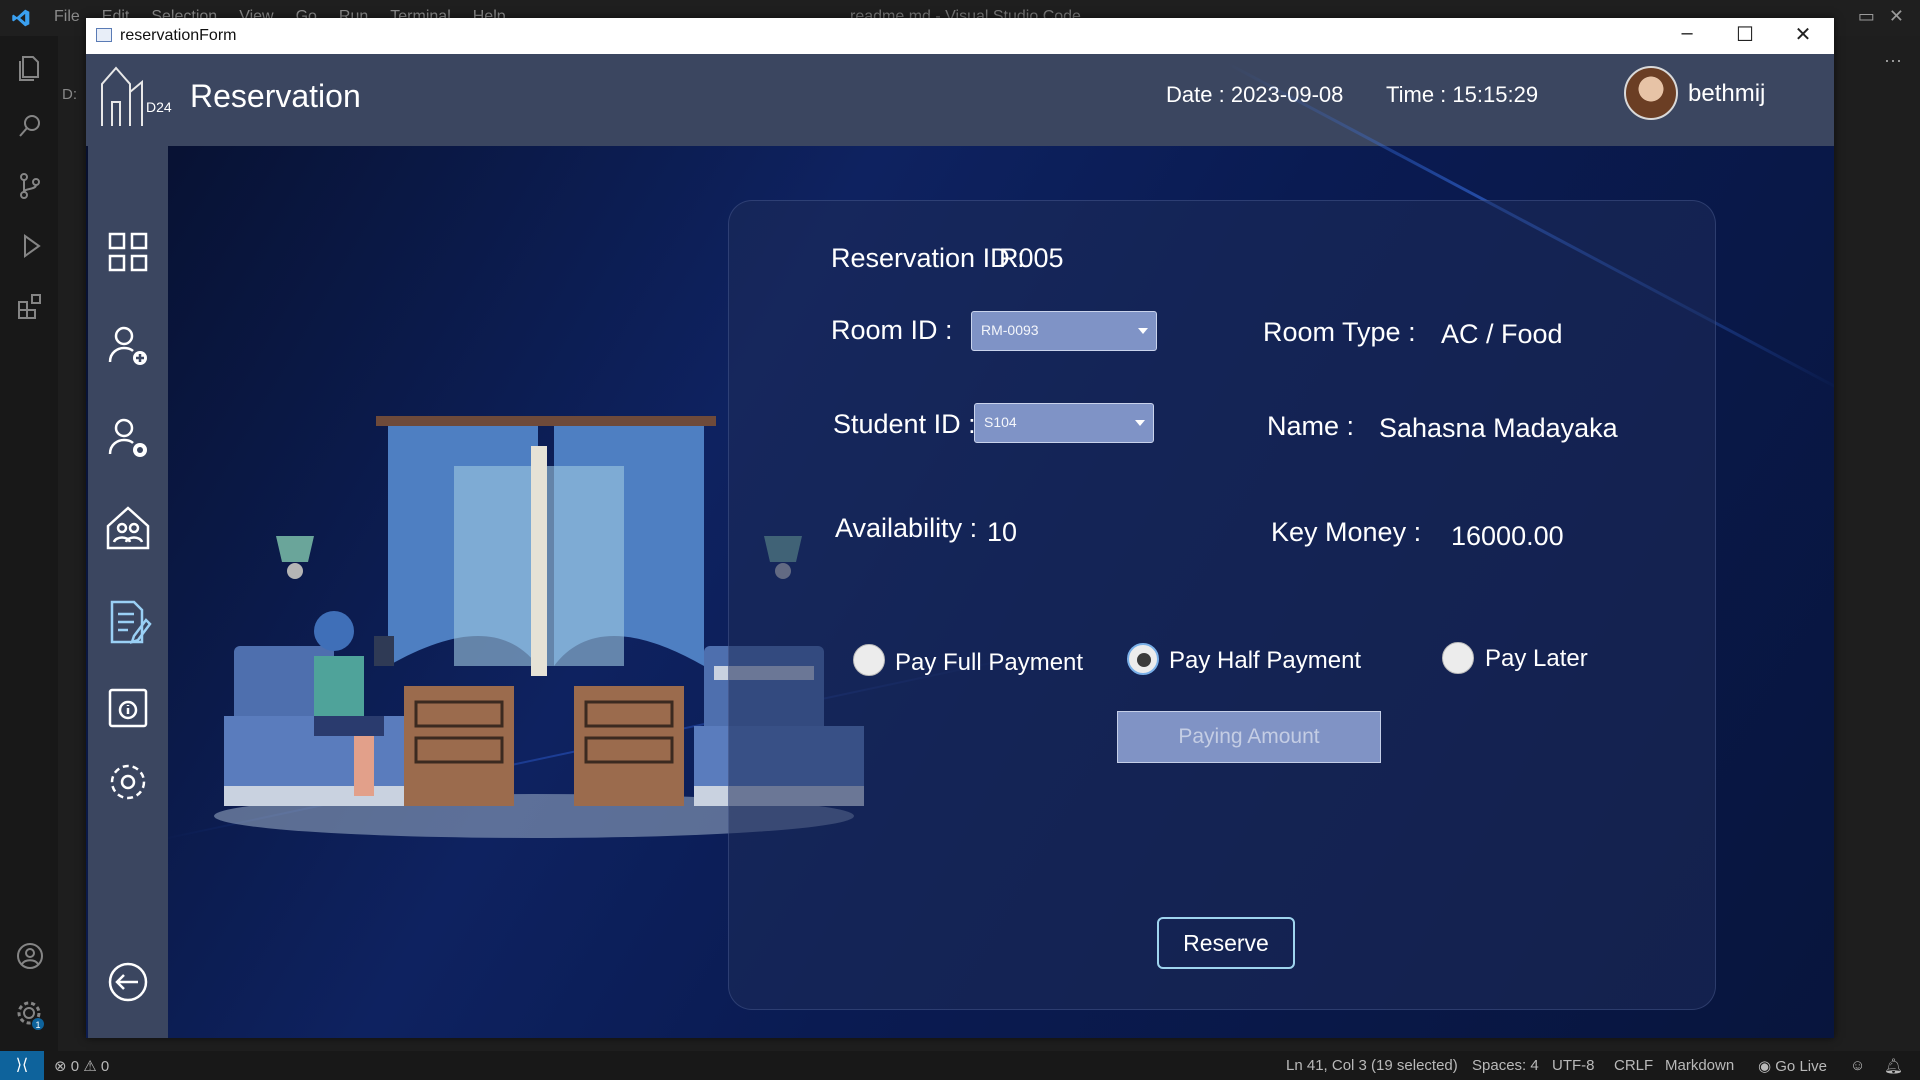 The height and width of the screenshot is (1080, 1920). What do you see at coordinates (67, 17) in the screenshot?
I see `menu-file: File` at bounding box center [67, 17].